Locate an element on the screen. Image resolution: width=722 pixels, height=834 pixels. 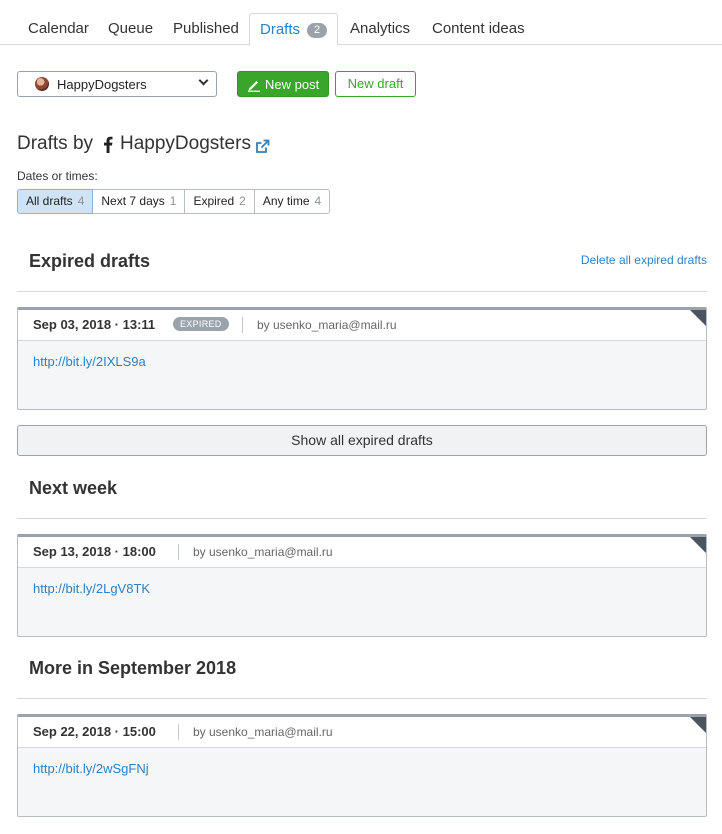
section-title-more-september: More in September 2018 is located at coordinates (133, 668).